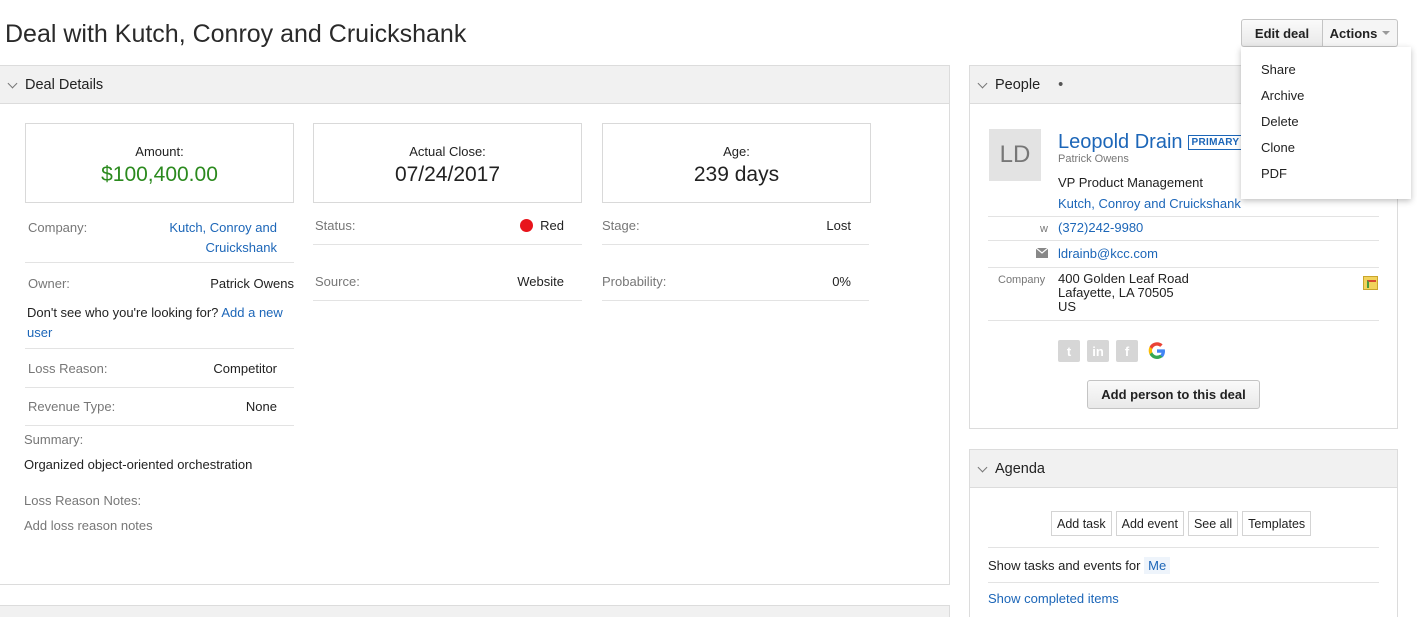  I want to click on actions-button: Actions, so click(1360, 33).